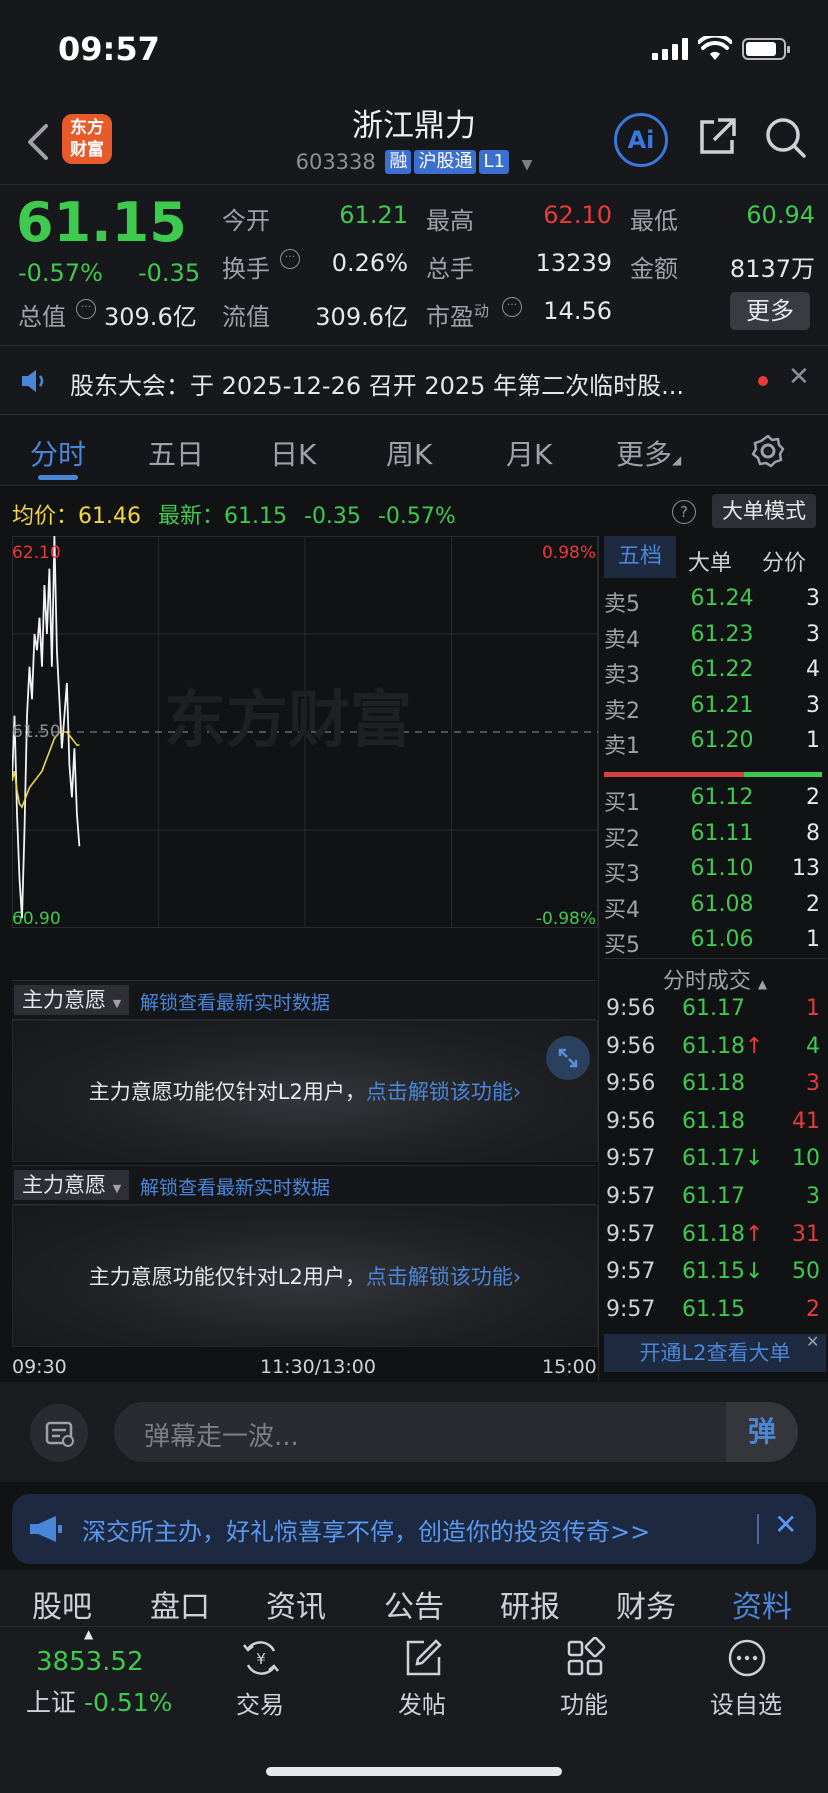  I want to click on big-order-mode-button: 大单模式, so click(764, 511).